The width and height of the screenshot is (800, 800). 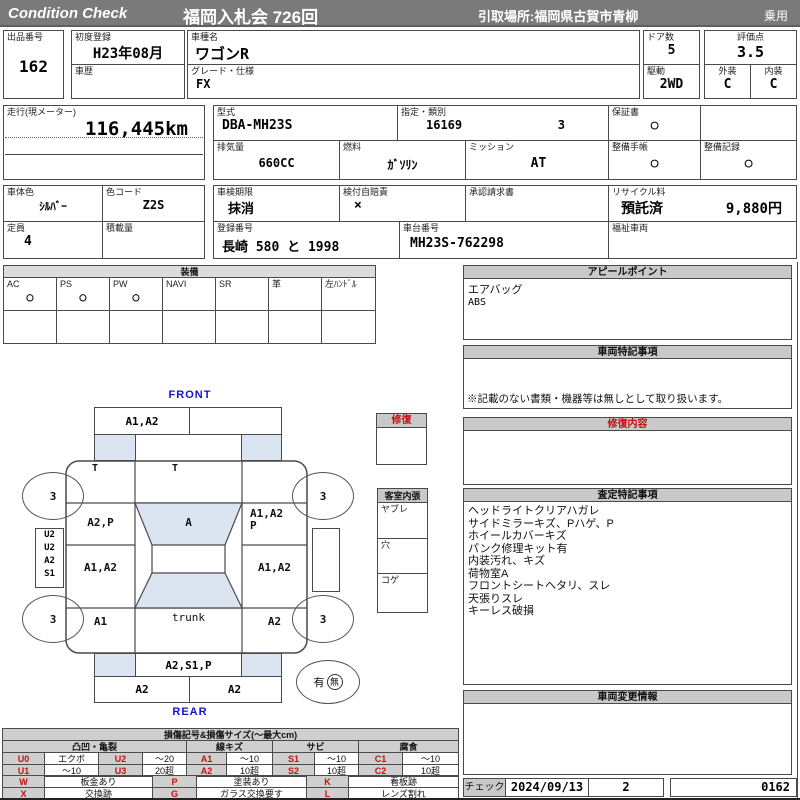 What do you see at coordinates (13, 284) in the screenshot?
I see `equipment-label-ac: AC` at bounding box center [13, 284].